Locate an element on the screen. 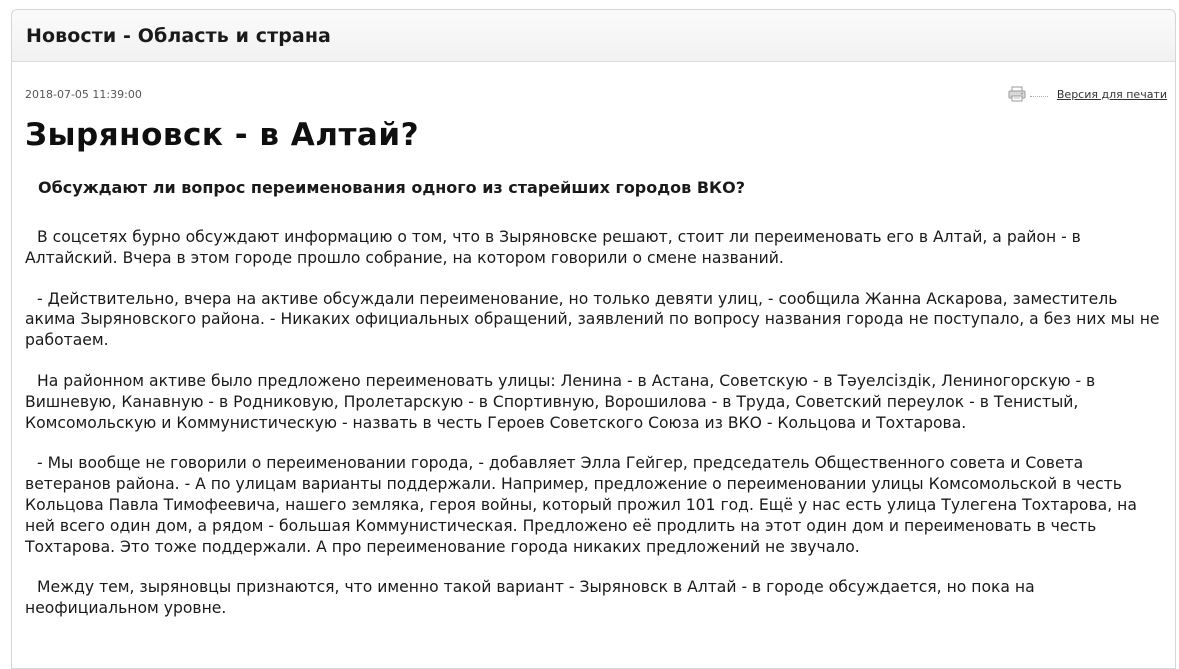 The height and width of the screenshot is (669, 1179). print-version-link: Версия для печати is located at coordinates (1087, 94).